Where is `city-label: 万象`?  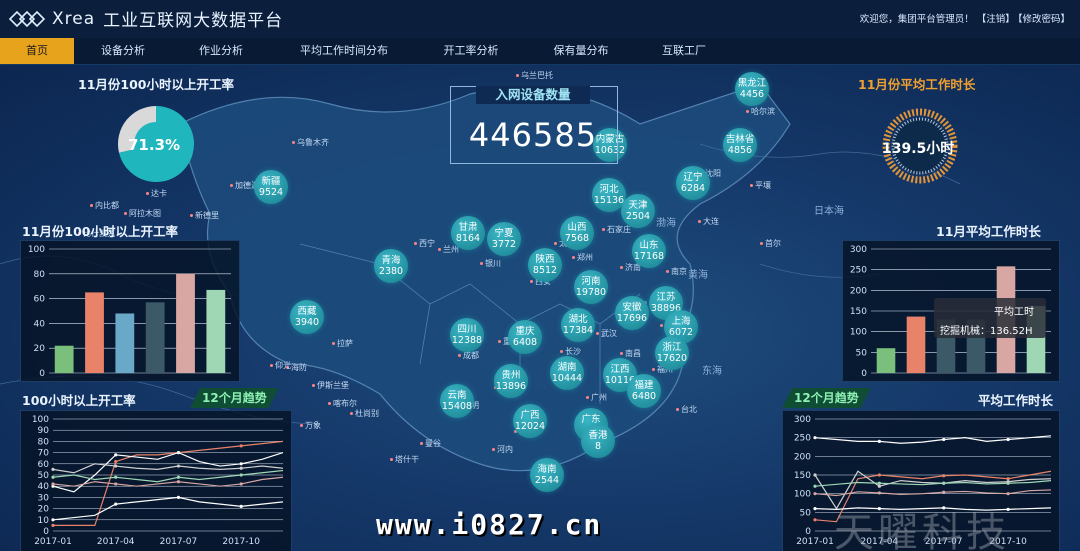 city-label: 万象 is located at coordinates (310, 425).